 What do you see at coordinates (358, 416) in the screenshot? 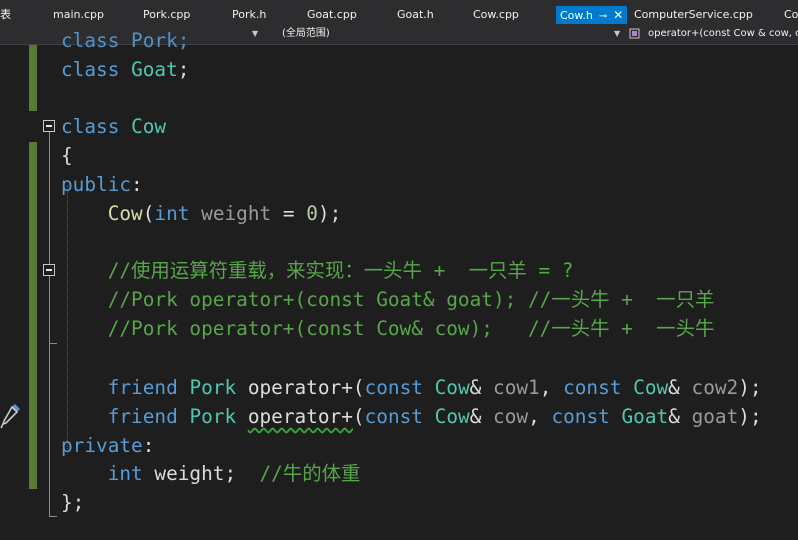
I see `code-token: (` at bounding box center [358, 416].